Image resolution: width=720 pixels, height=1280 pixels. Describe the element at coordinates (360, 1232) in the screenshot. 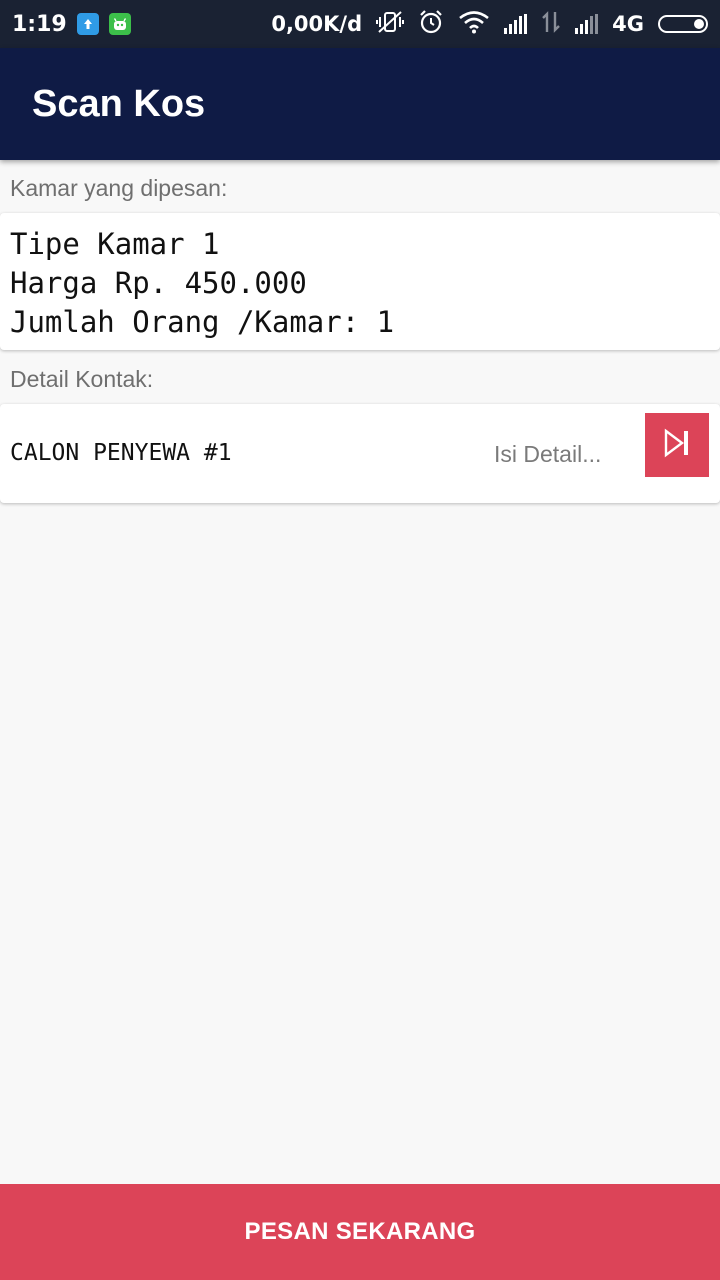

I see `order-now-button: PESAN SEKARANG` at that location.